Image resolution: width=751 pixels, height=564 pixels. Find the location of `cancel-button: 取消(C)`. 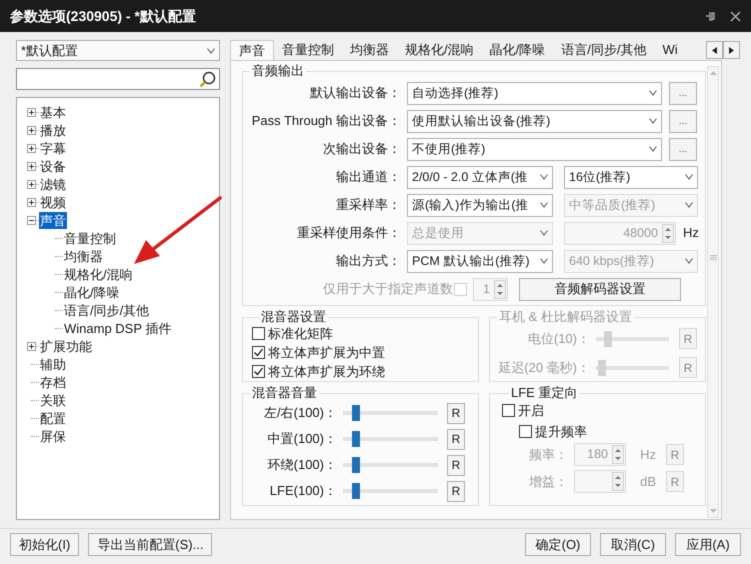

cancel-button: 取消(C) is located at coordinates (633, 544).